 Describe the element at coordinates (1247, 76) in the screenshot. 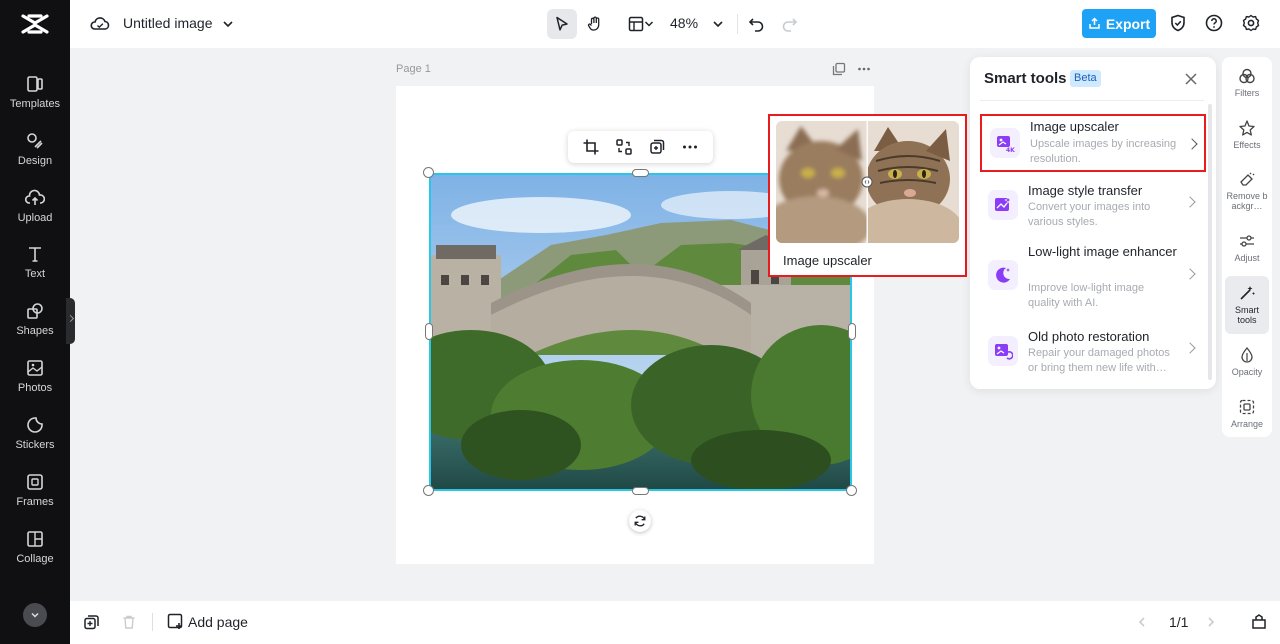

I see `filters-icon` at that location.